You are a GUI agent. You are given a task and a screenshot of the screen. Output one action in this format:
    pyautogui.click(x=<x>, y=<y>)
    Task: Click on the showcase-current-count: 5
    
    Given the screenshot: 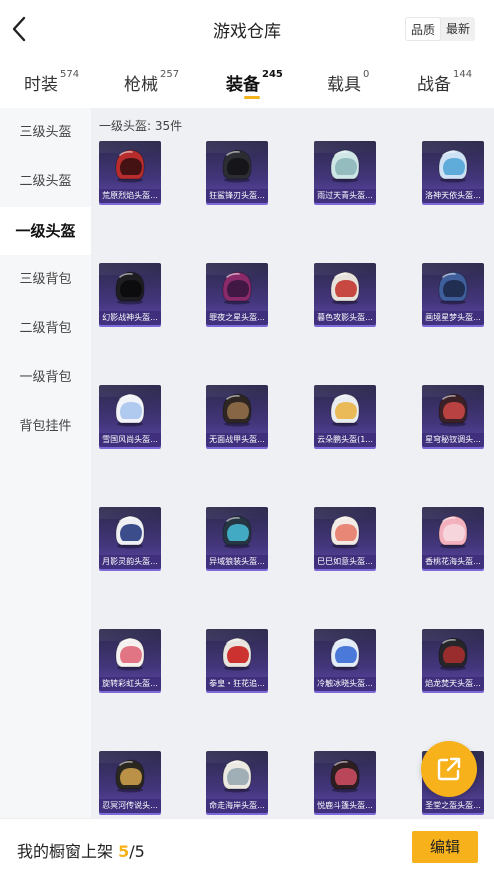 What is the action you would take?
    pyautogui.click(x=124, y=851)
    